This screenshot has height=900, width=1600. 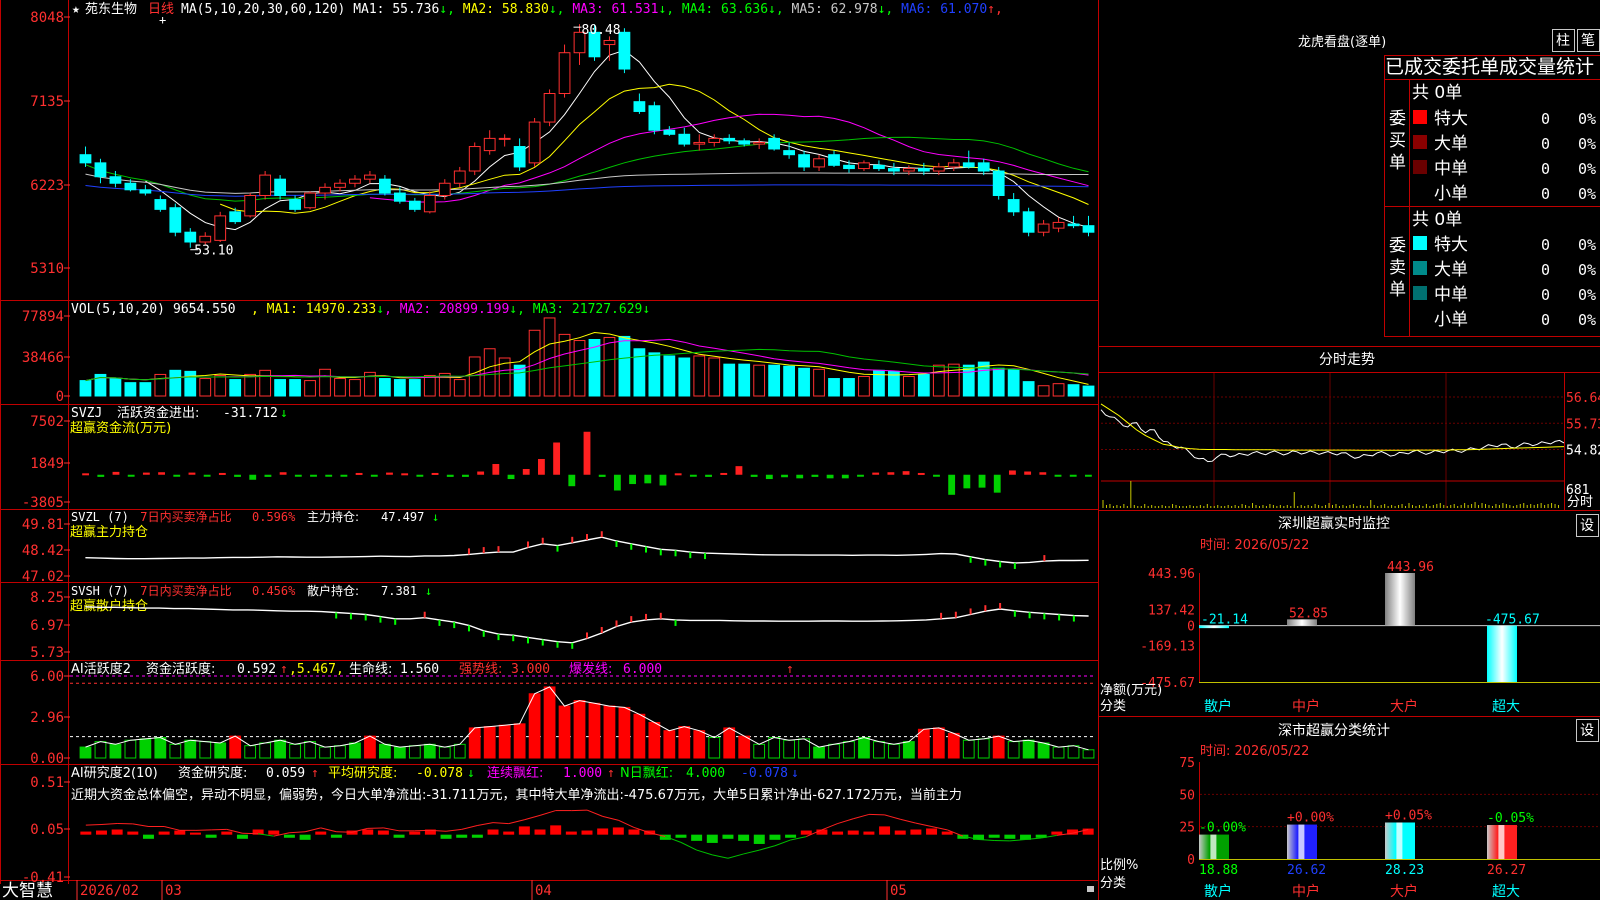 I want to click on ai1-label4: 强势线:, so click(x=480, y=669).